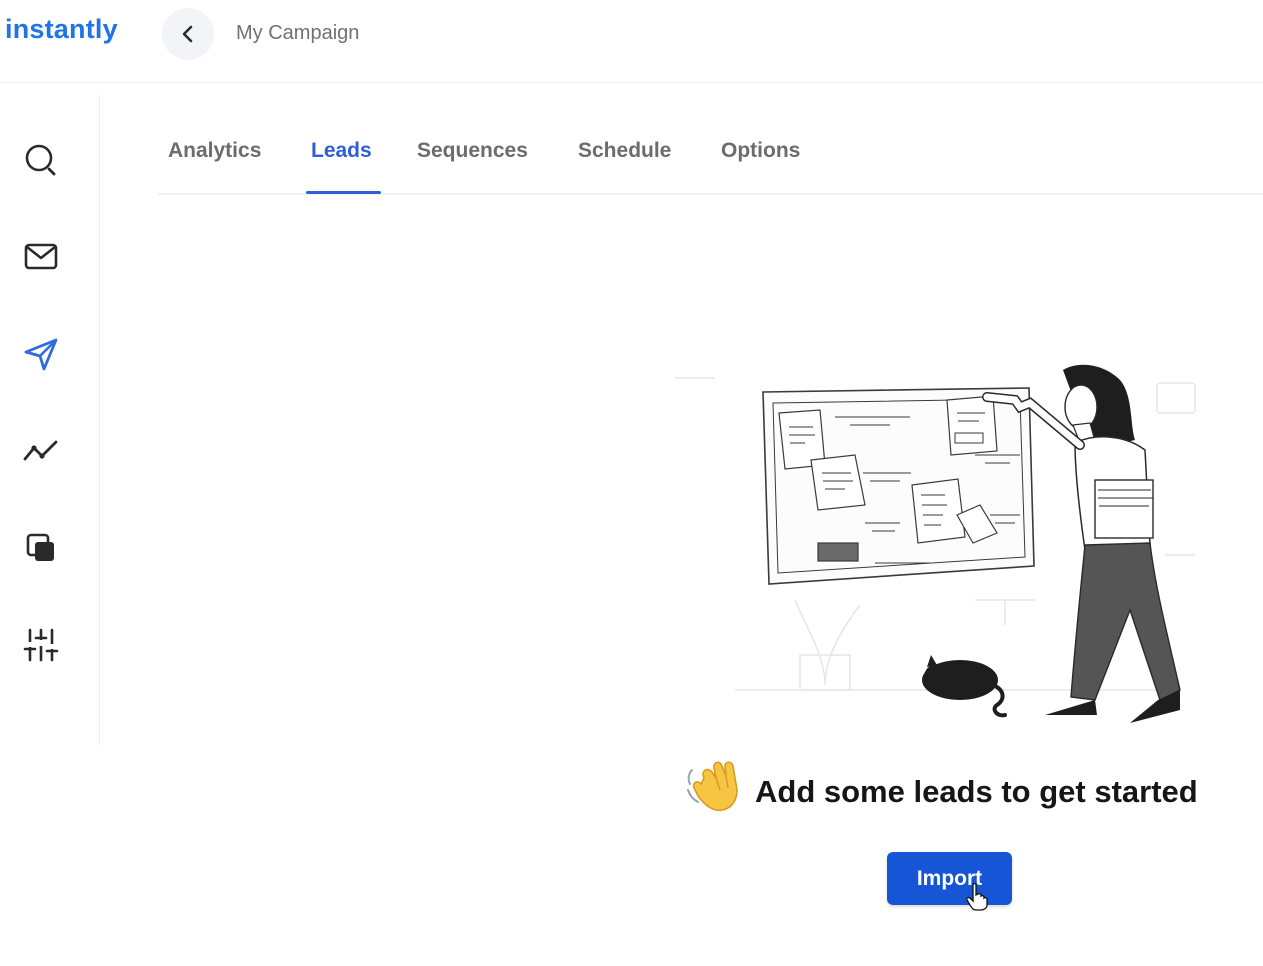 This screenshot has height=966, width=1263. I want to click on tab-options: Options, so click(760, 151).